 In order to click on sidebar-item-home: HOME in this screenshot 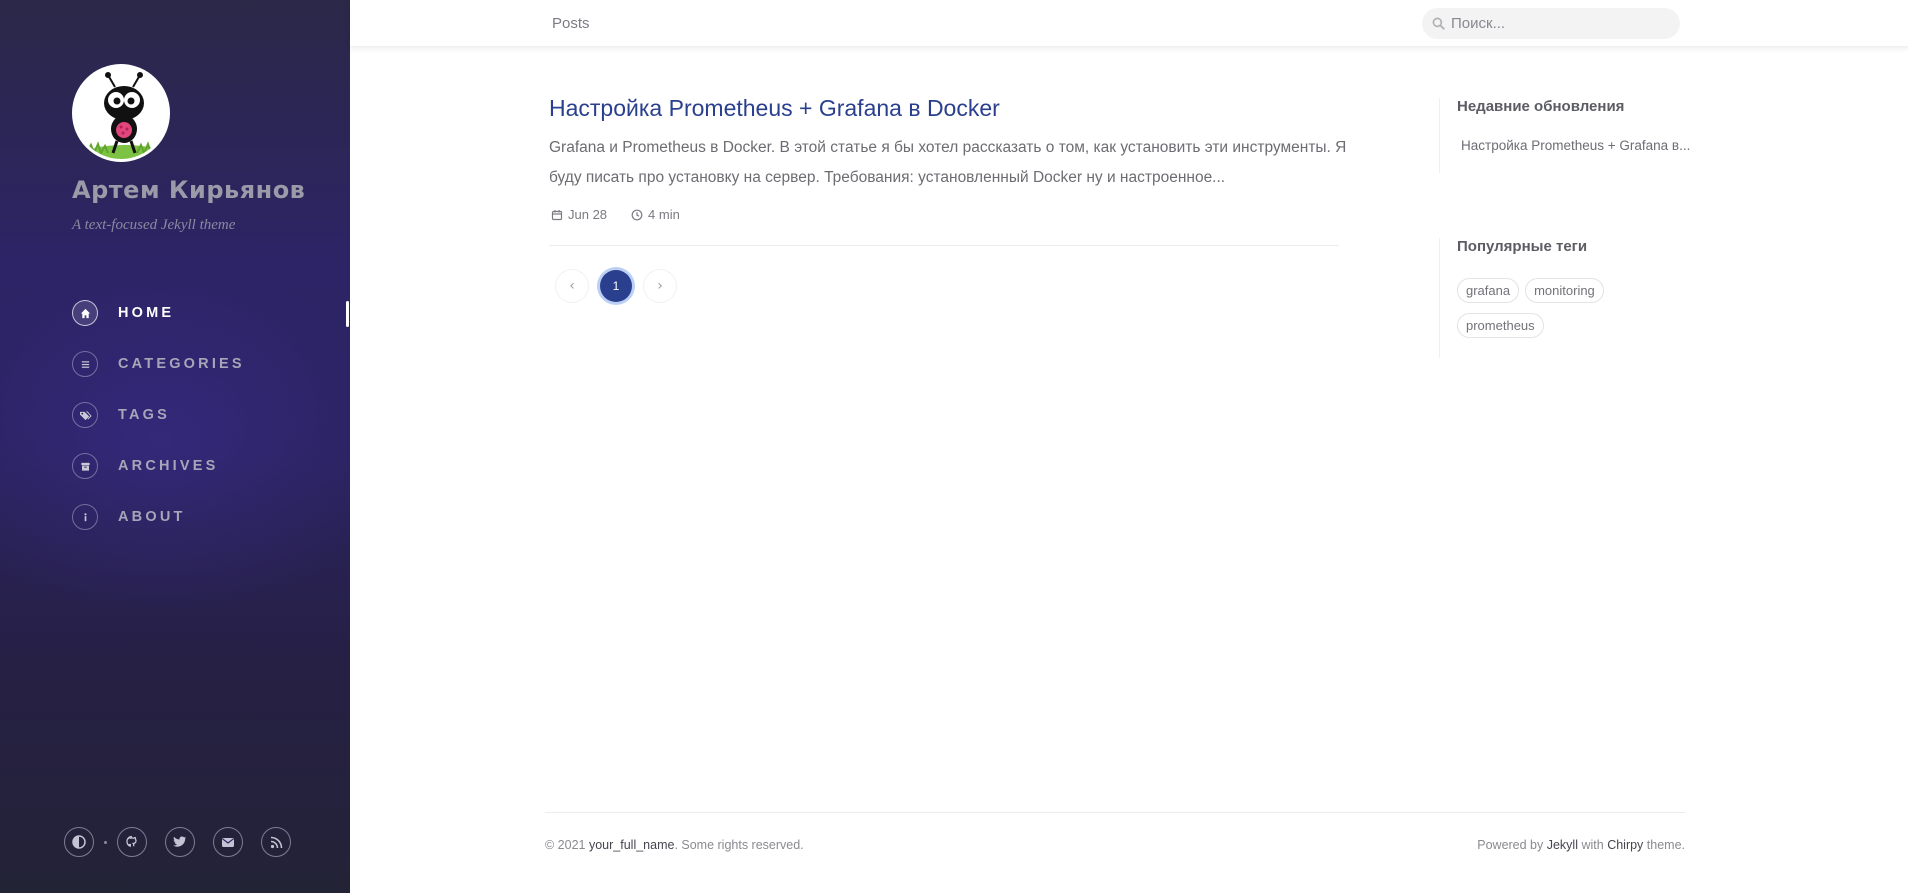, I will do `click(207, 313)`.